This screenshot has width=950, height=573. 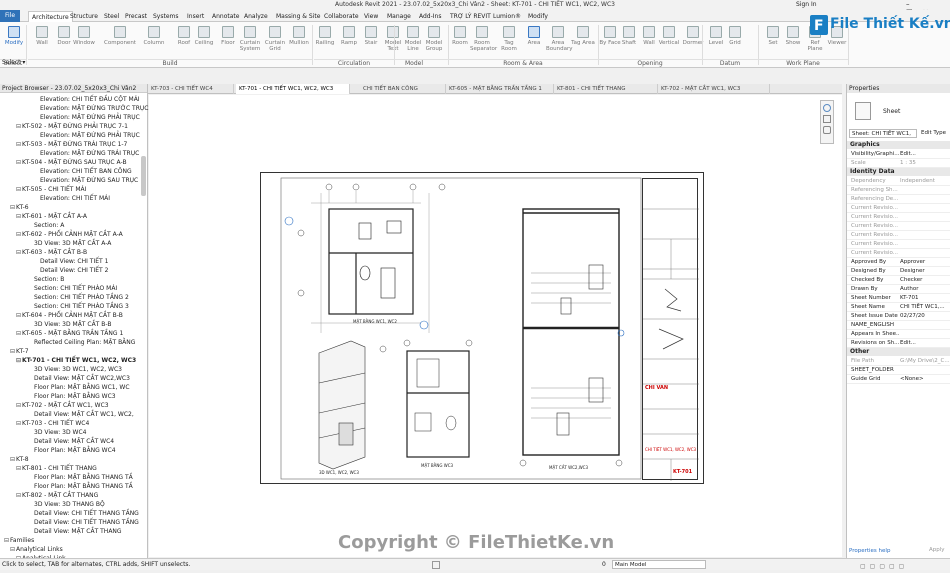 What do you see at coordinates (341, 16) in the screenshot?
I see `tab-collaborate: Collaborate` at bounding box center [341, 16].